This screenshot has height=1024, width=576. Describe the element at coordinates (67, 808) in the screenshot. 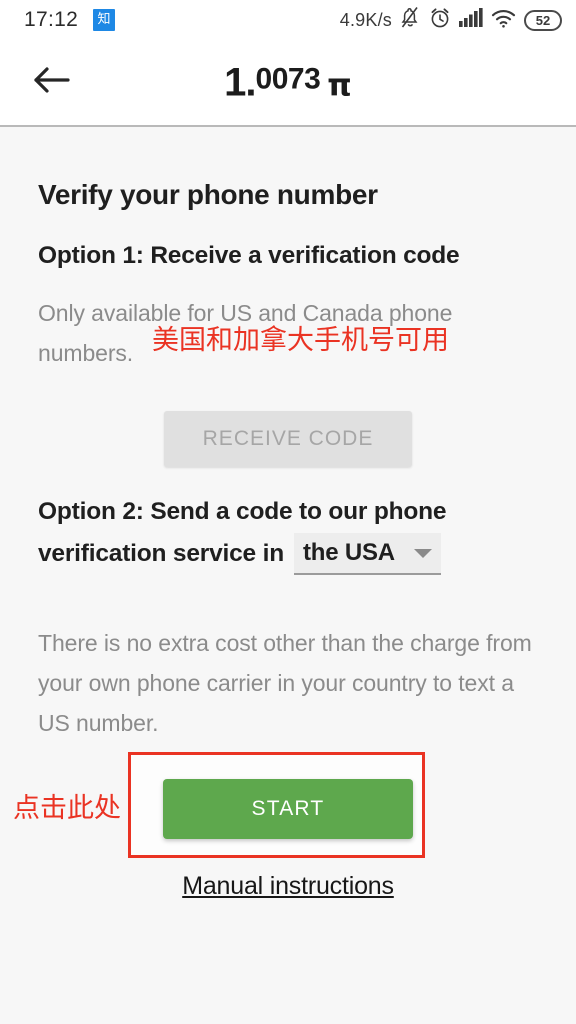

I see `annotation-click-here: 点击此处` at that location.